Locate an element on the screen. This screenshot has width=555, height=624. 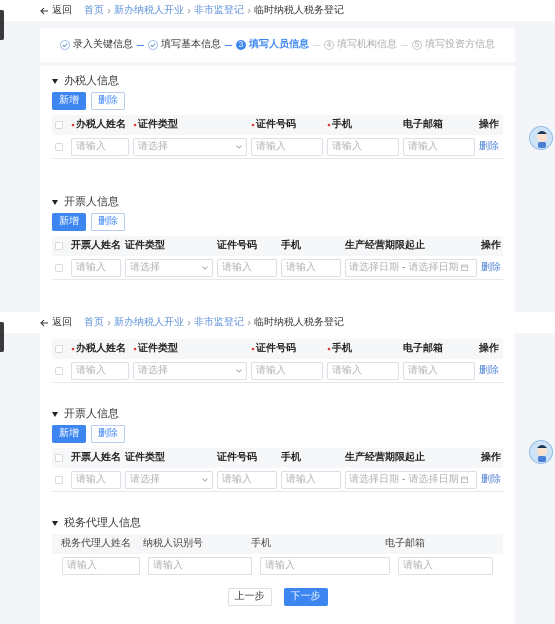
primary-button: 下一步 is located at coordinates (306, 597).